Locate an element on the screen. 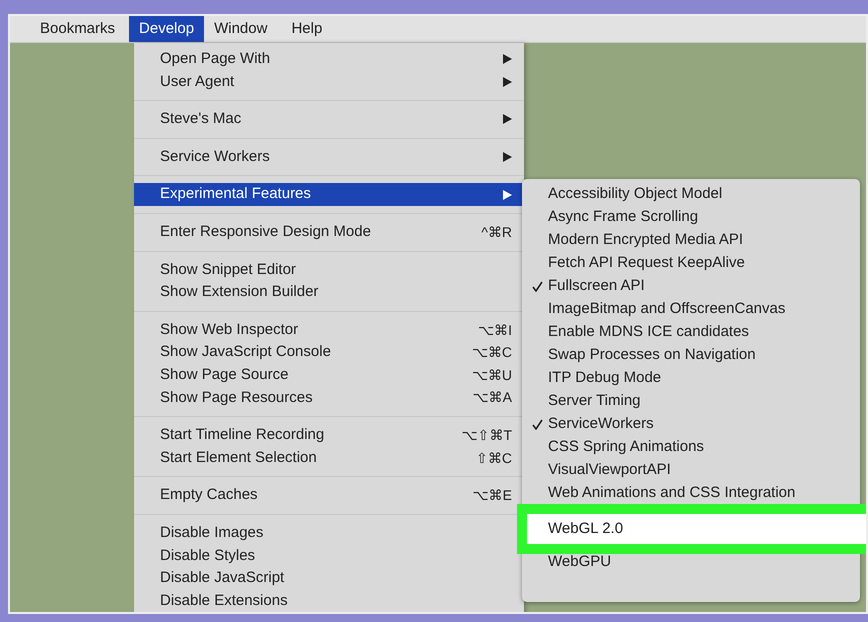 The width and height of the screenshot is (868, 622). menu-item: Show JavaScript Console ⌥⌘C is located at coordinates (329, 352).